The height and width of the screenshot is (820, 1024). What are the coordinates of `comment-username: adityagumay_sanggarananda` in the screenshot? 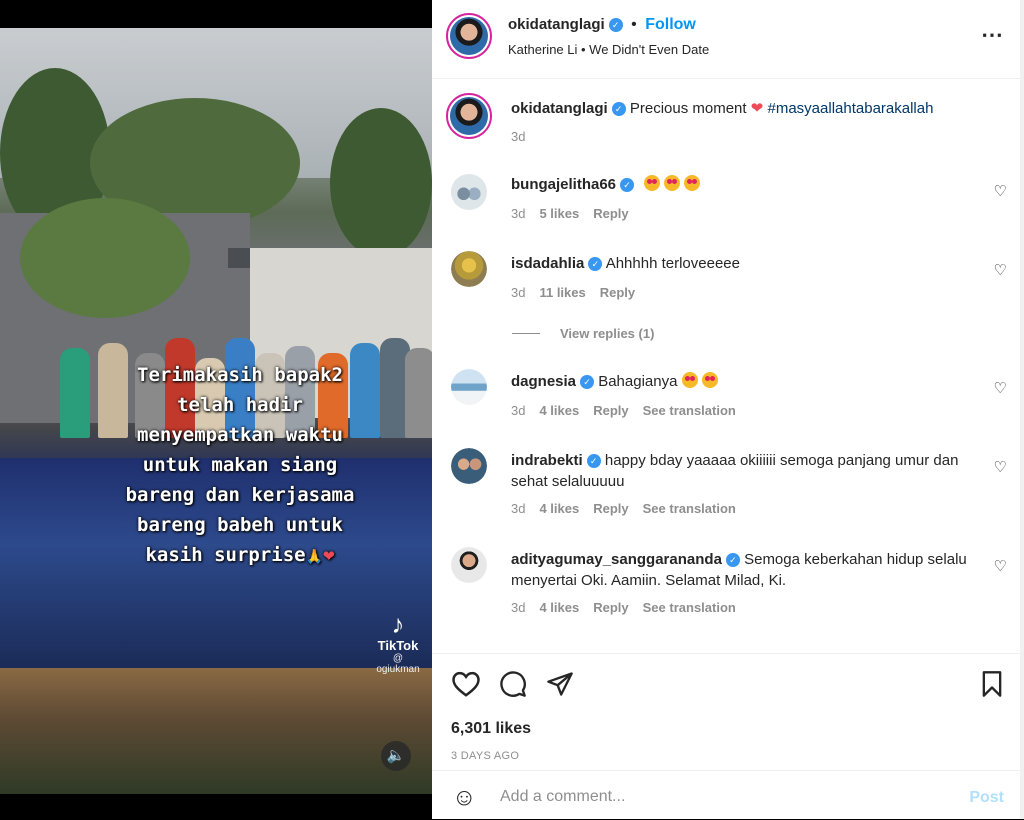 It's located at (616, 559).